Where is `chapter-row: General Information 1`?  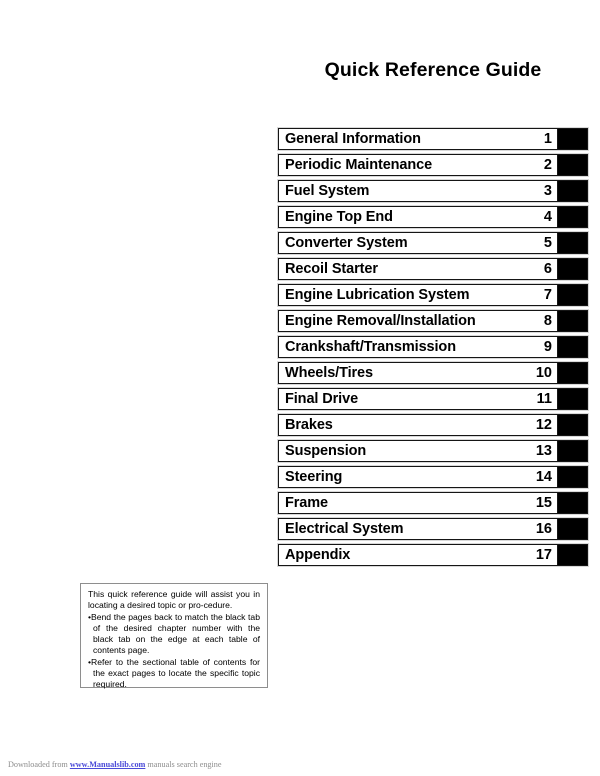 chapter-row: General Information 1 is located at coordinates (433, 139).